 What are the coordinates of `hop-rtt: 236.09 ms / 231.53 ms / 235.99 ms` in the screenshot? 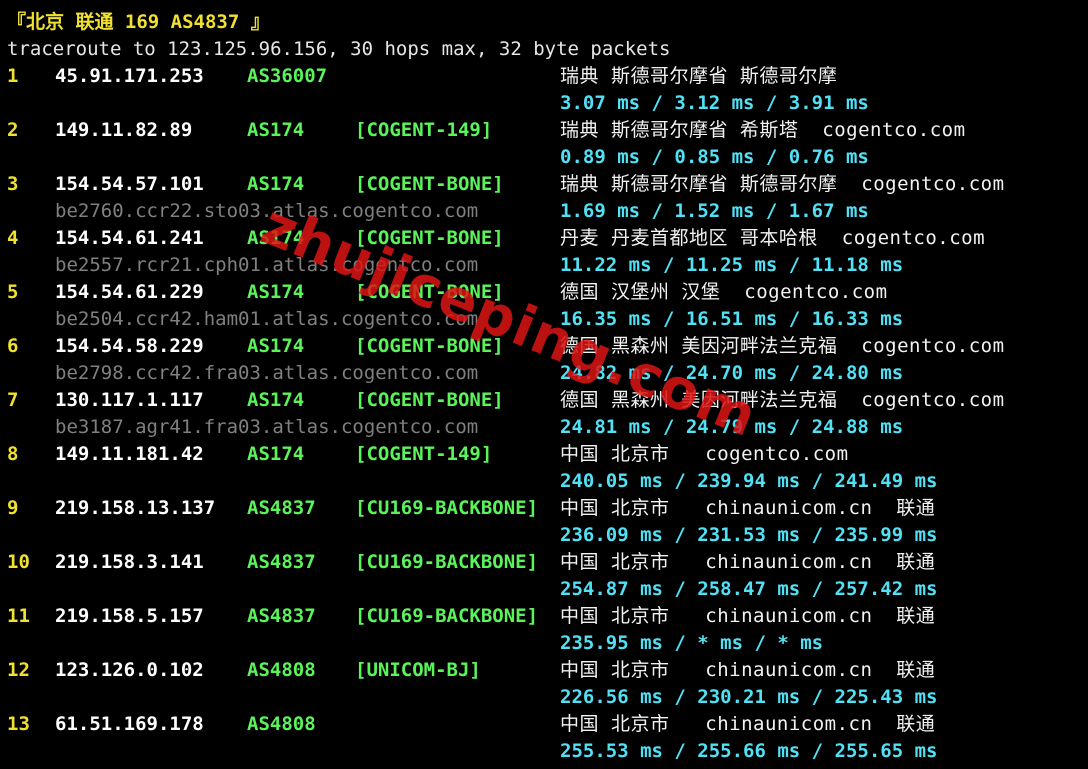 It's located at (749, 535).